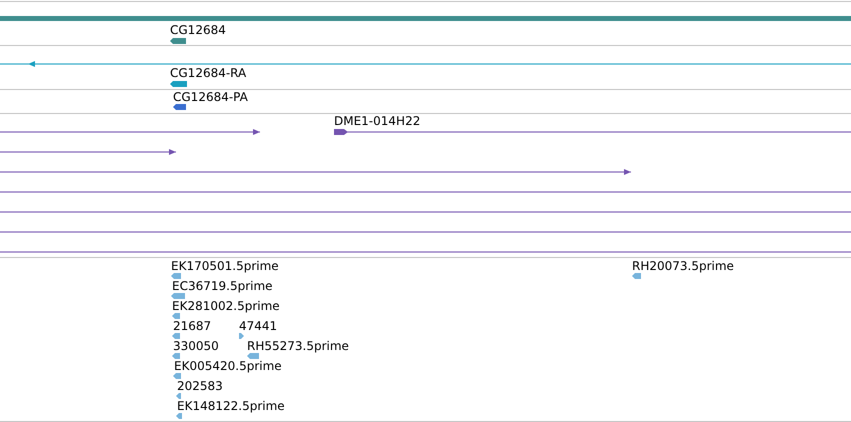 The height and width of the screenshot is (422, 851). Describe the element at coordinates (210, 97) in the screenshot. I see `feature-label: CG12684-PA` at that location.